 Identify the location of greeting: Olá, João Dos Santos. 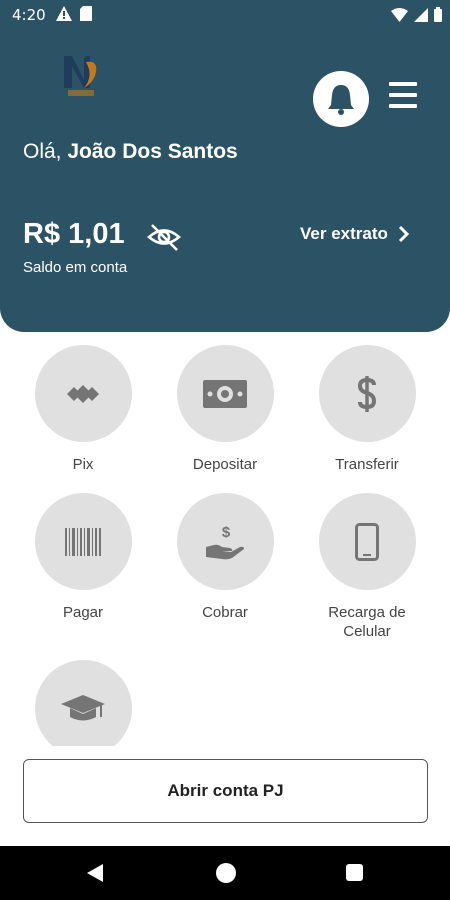
(130, 152).